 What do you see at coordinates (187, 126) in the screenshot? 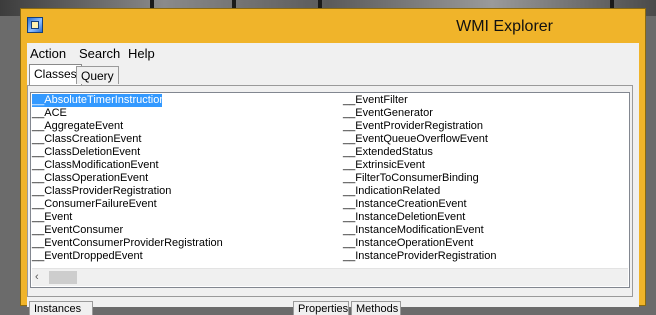
I see `list-item: __AggregateEvent` at bounding box center [187, 126].